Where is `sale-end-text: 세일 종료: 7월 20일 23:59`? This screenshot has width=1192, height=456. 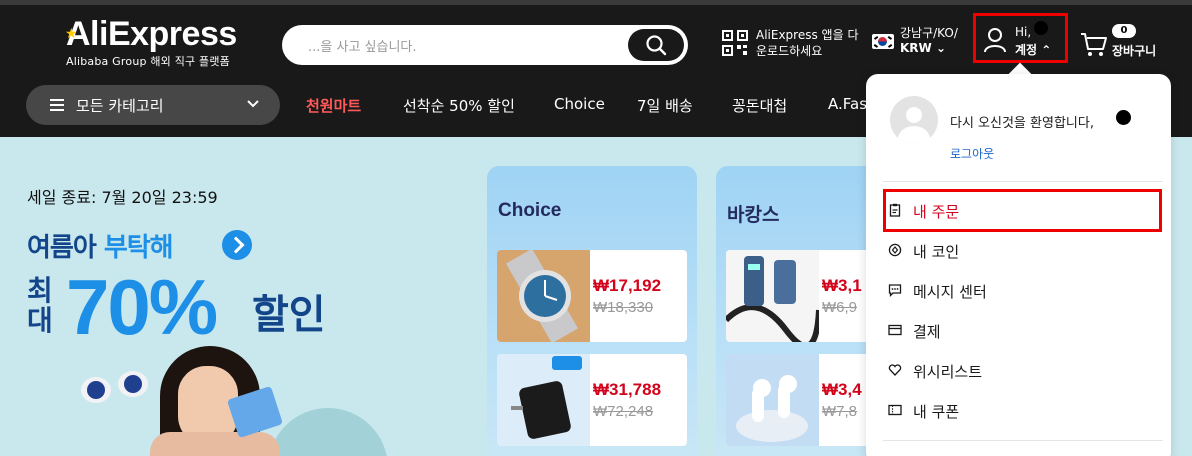 sale-end-text: 세일 종료: 7월 20일 23:59 is located at coordinates (122, 197).